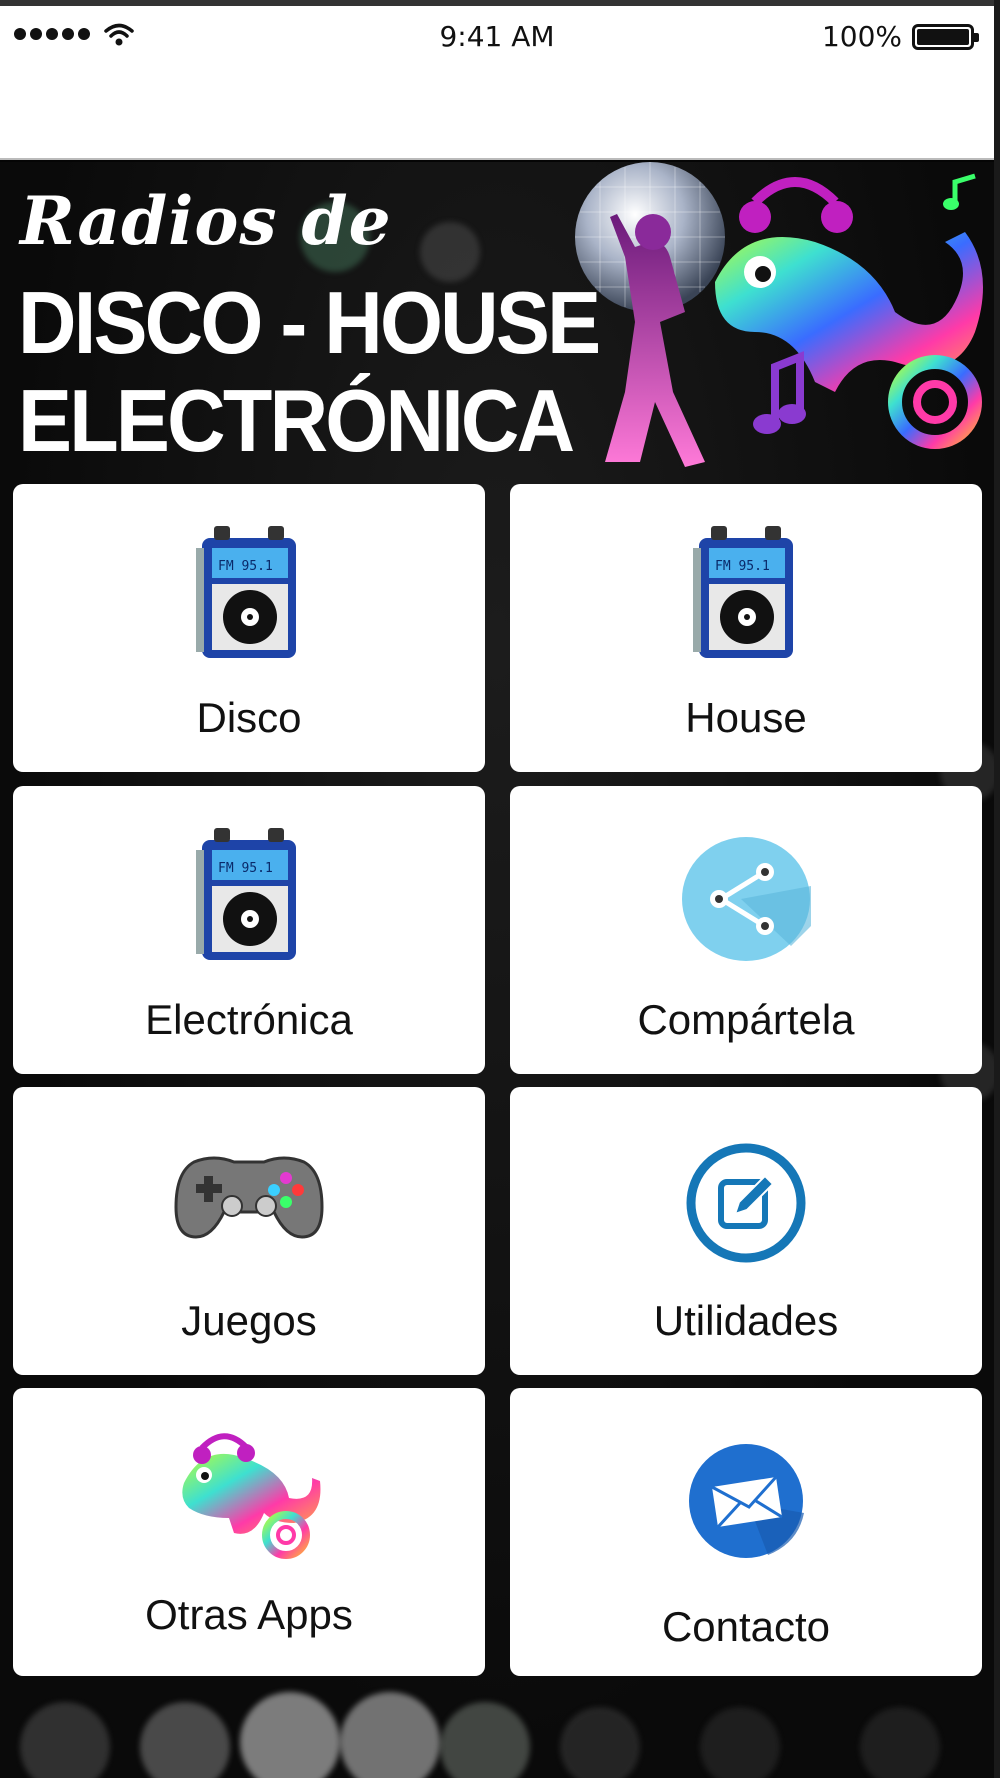 The image size is (1000, 1778). What do you see at coordinates (746, 899) in the screenshot?
I see `share-icon` at bounding box center [746, 899].